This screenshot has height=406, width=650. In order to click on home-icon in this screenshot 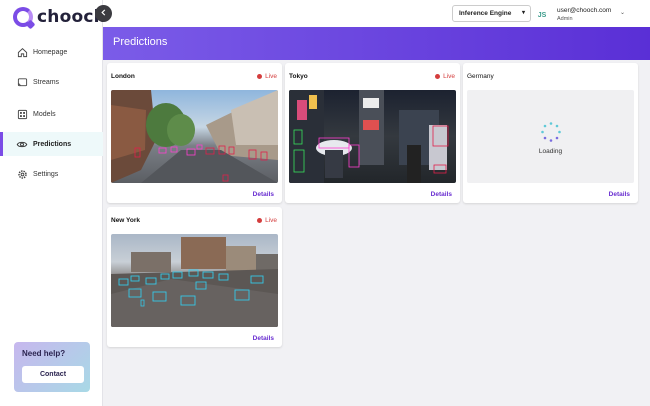, I will do `click(22, 52)`.